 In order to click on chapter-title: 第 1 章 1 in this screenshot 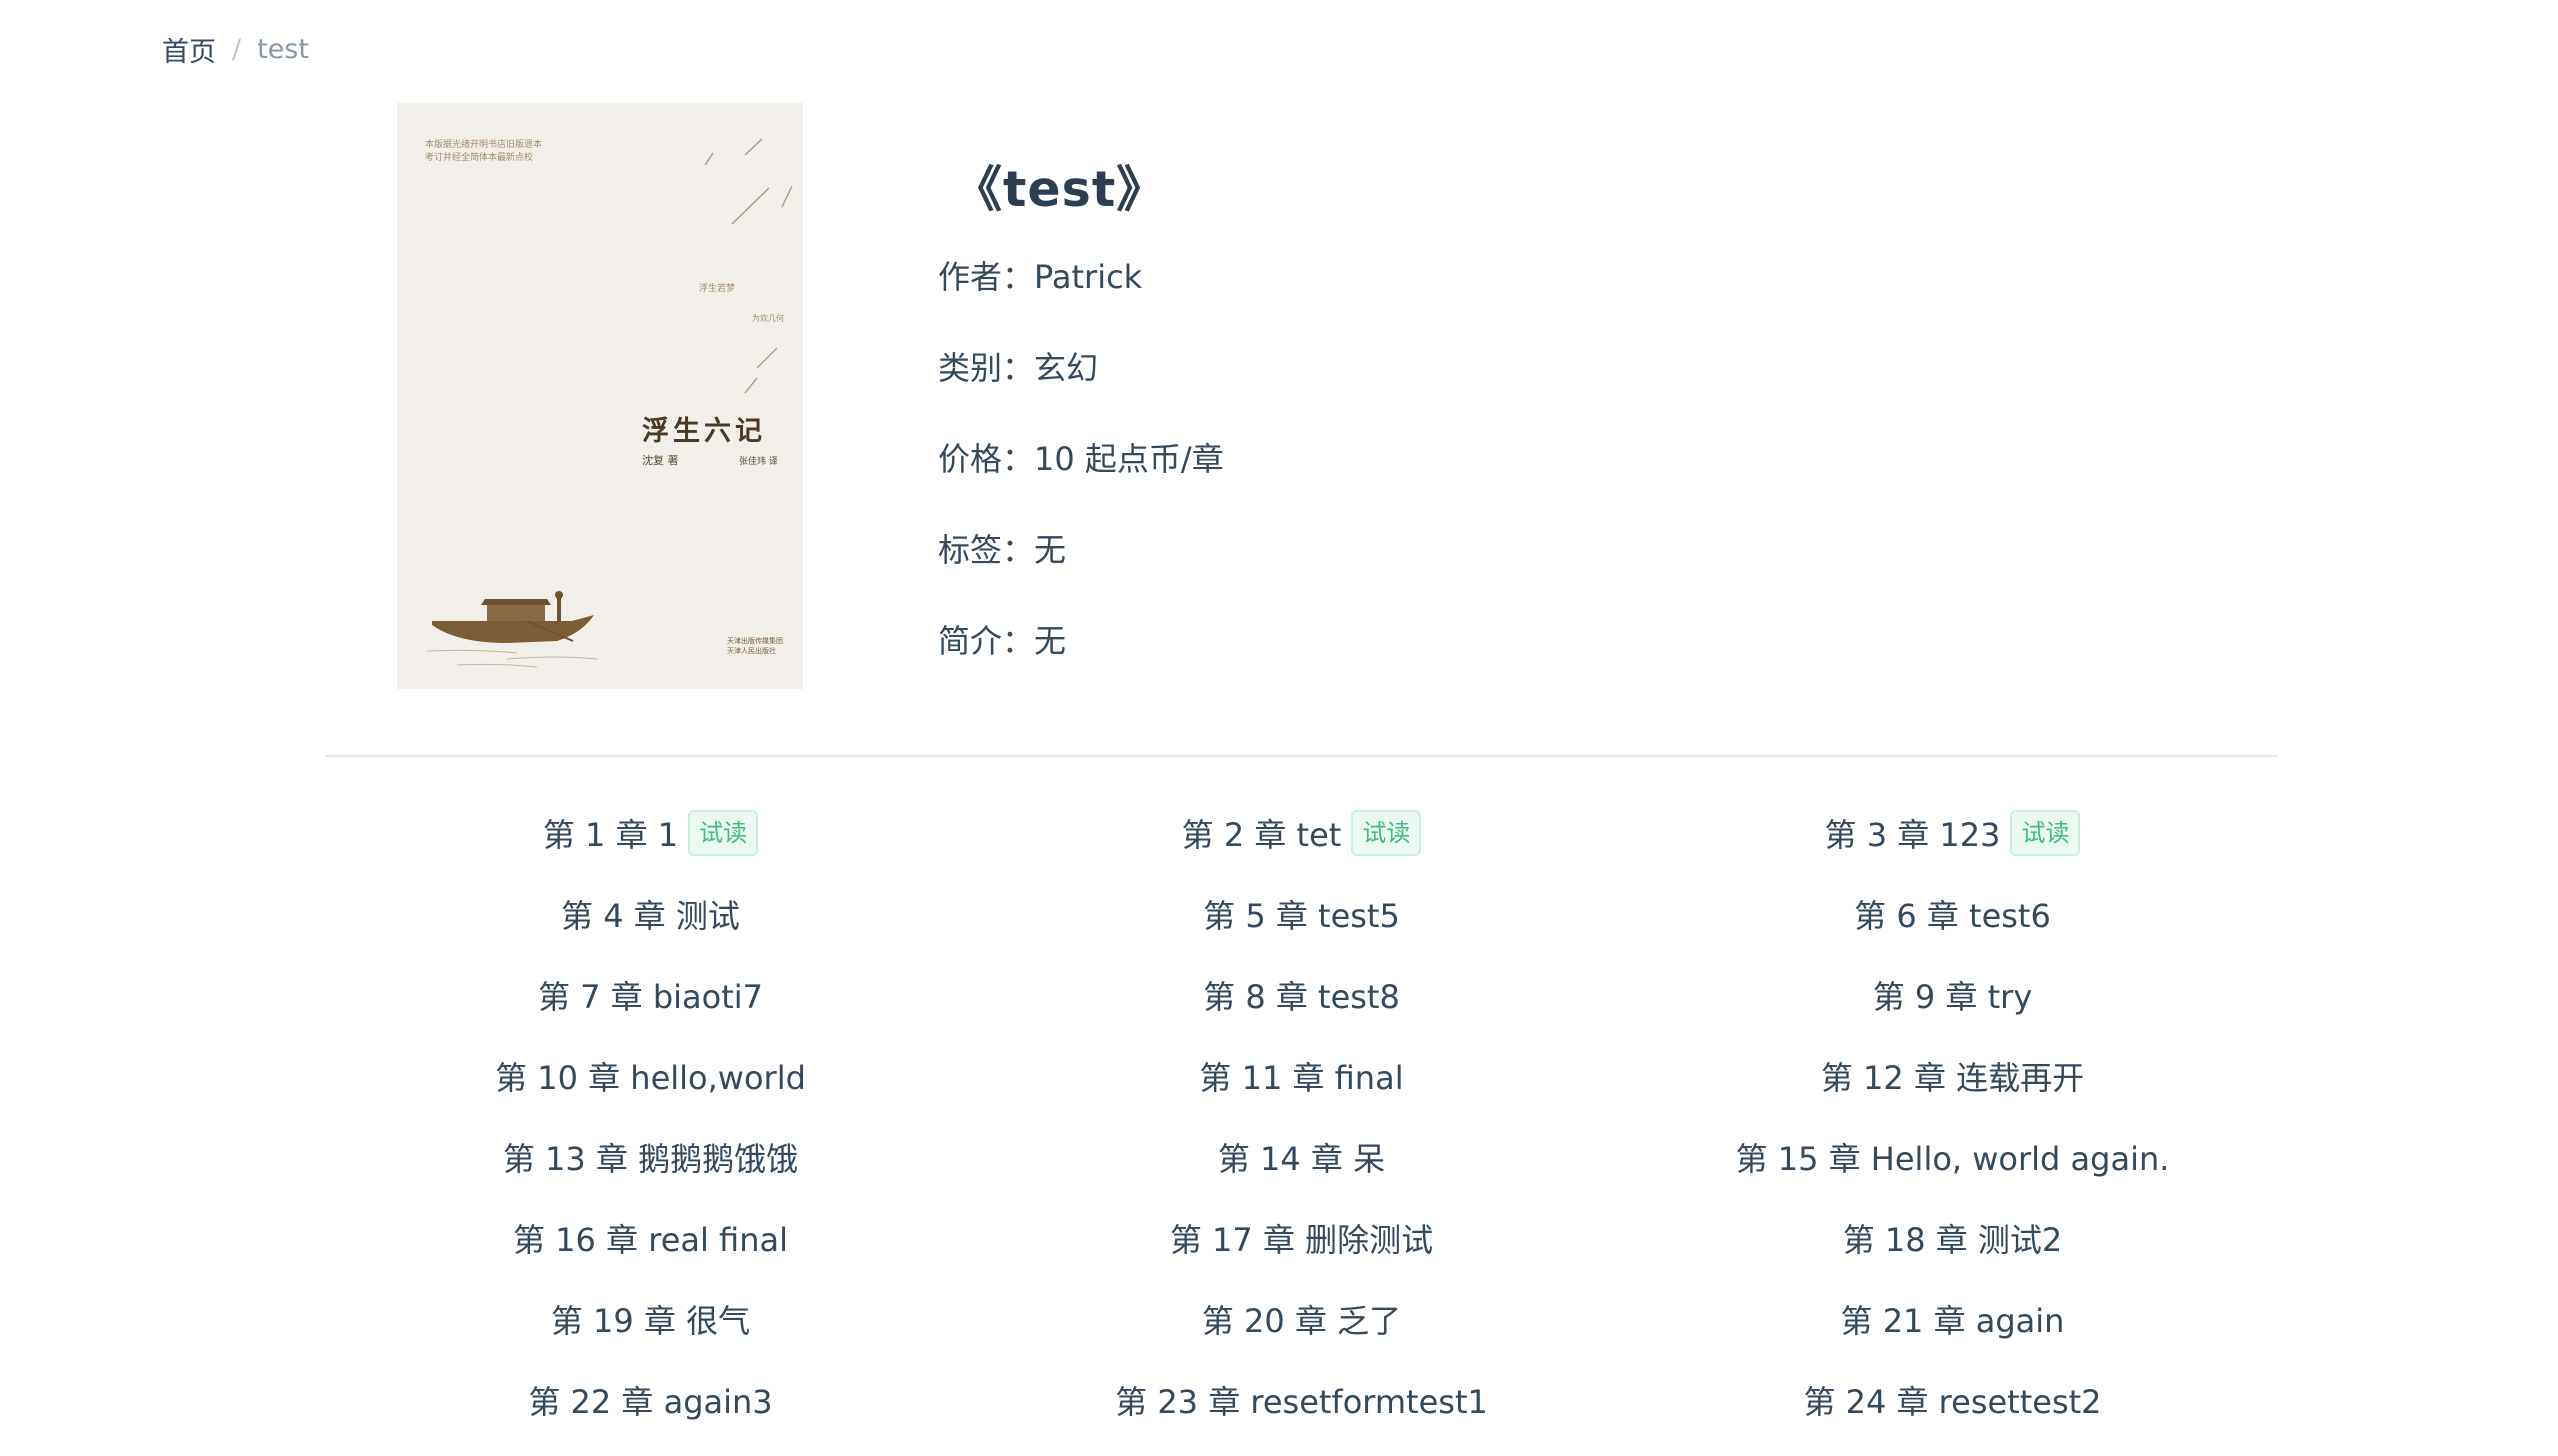, I will do `click(610, 833)`.